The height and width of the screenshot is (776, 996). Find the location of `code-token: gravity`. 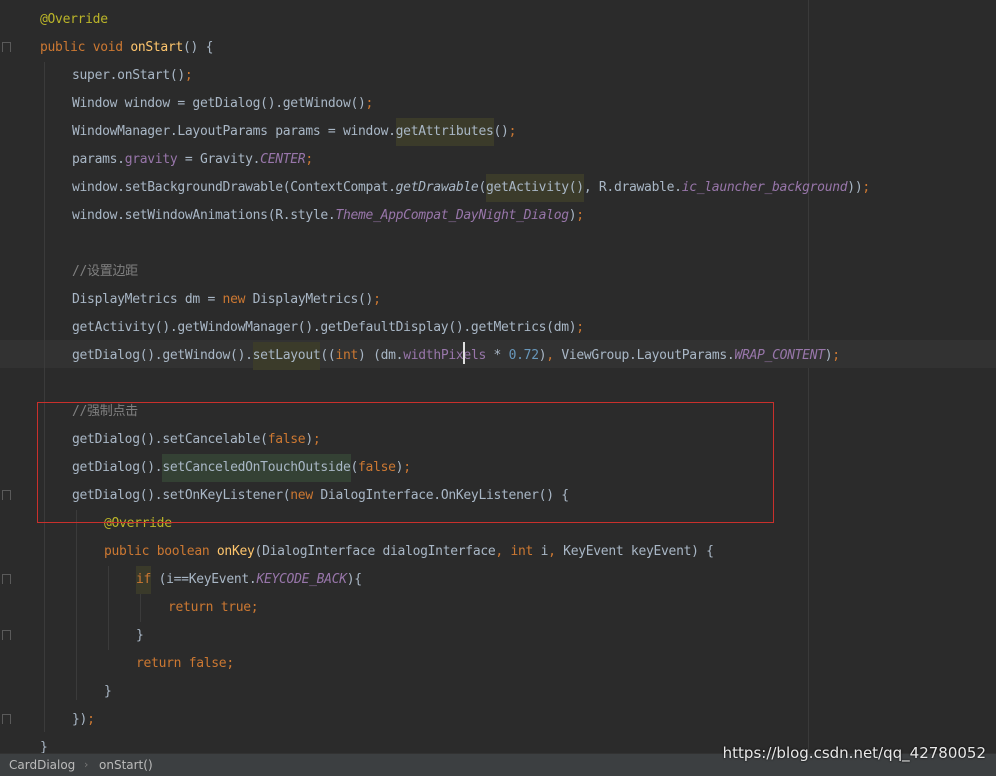

code-token: gravity is located at coordinates (151, 159).